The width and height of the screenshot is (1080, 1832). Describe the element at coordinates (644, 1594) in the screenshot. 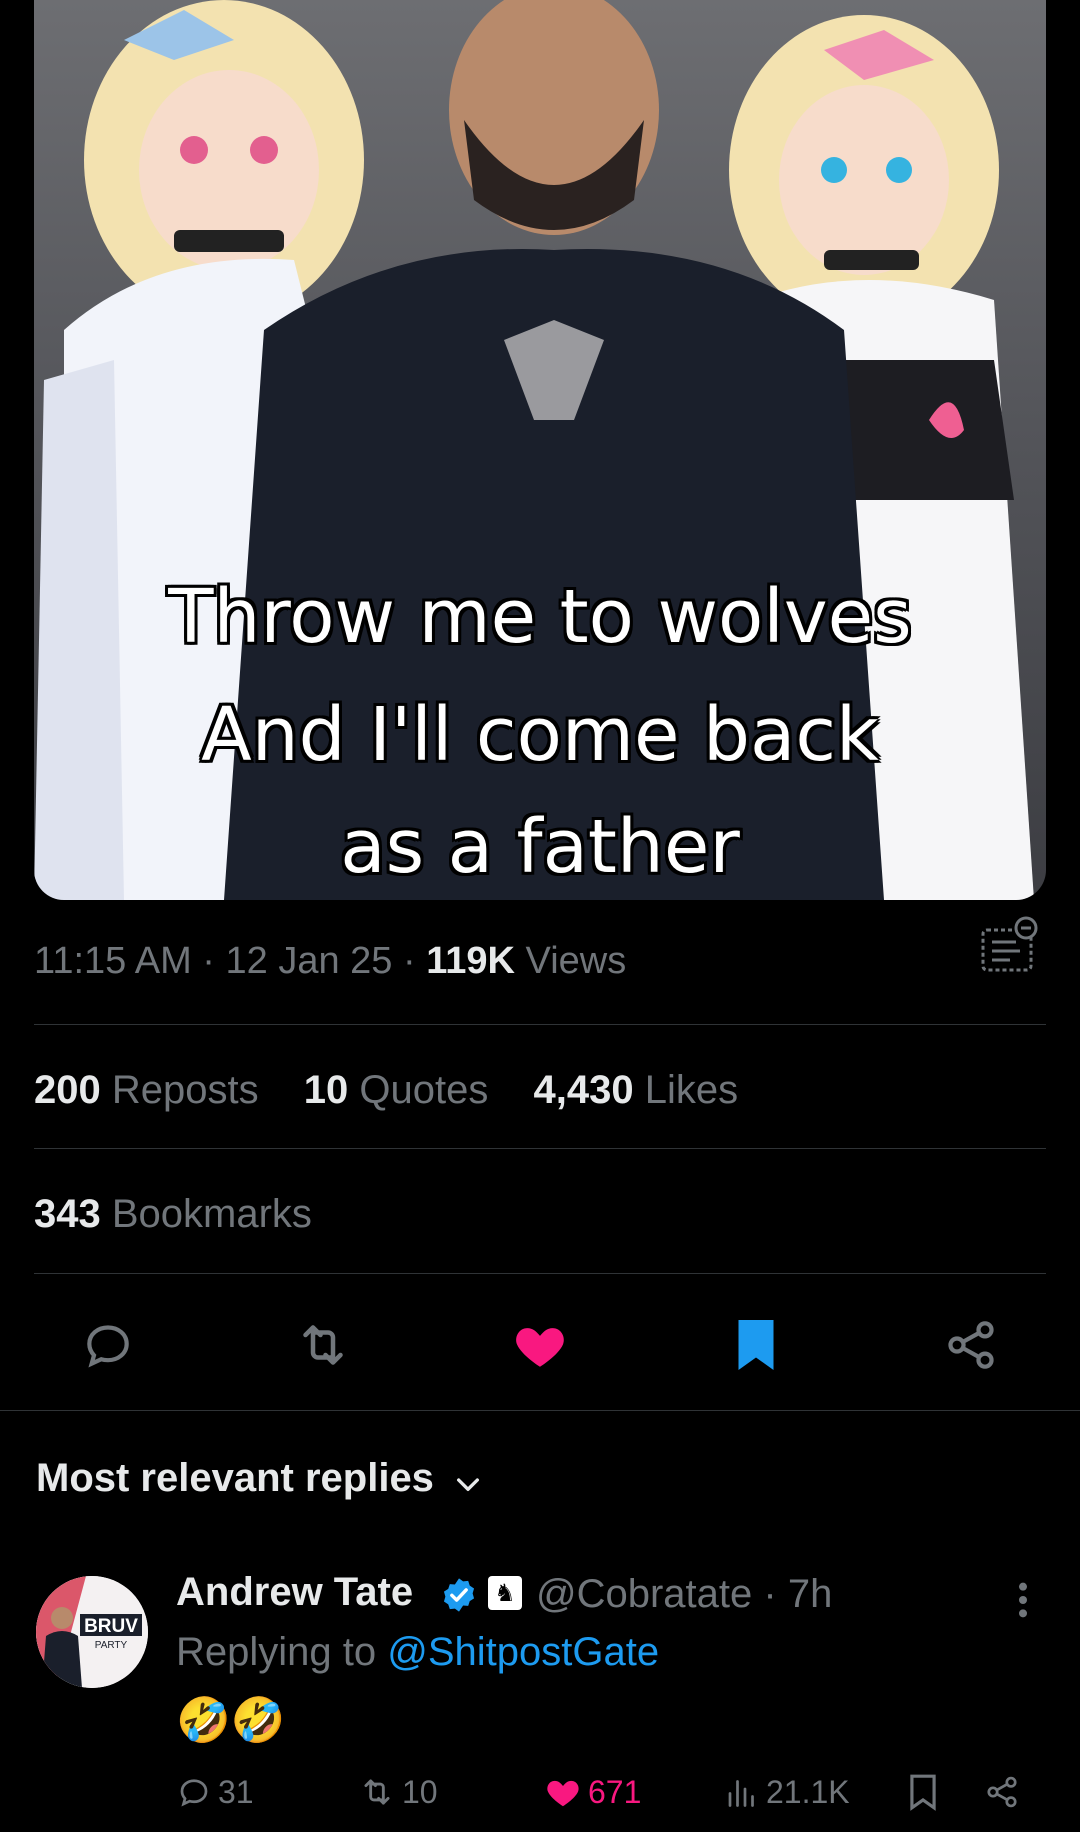

I see `reply-handle: @Cobratate` at that location.